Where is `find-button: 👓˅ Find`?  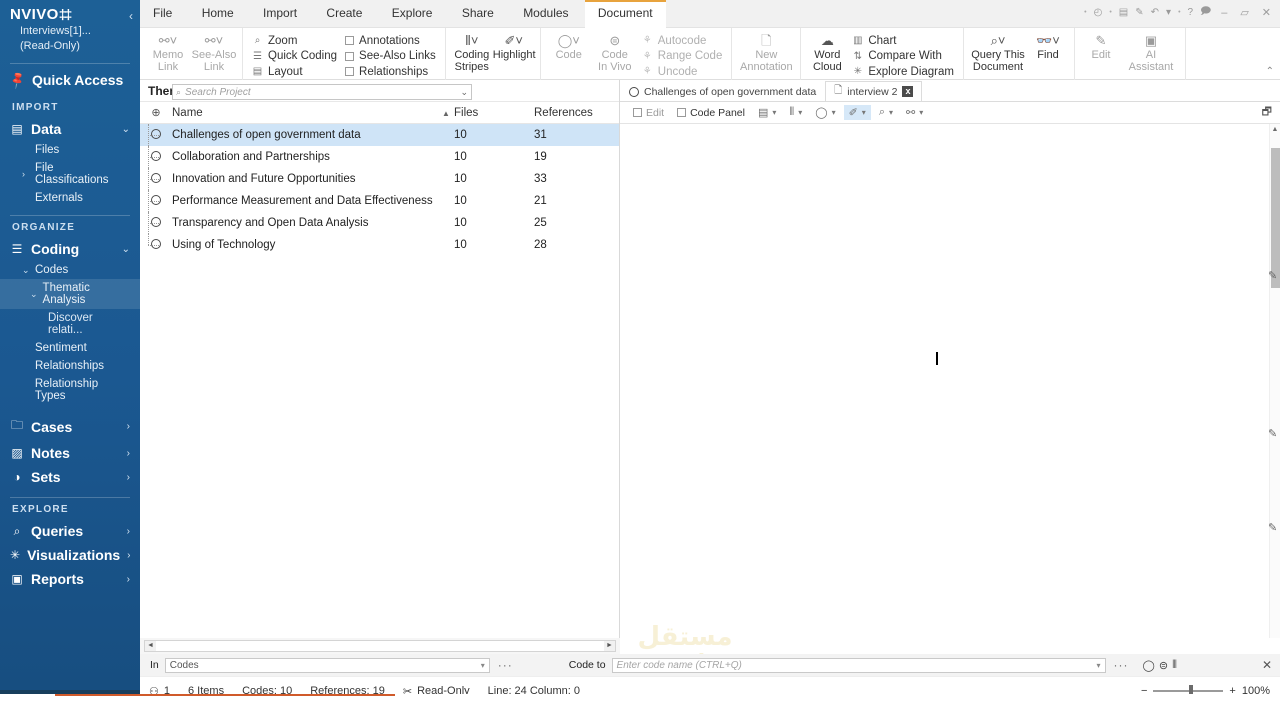
find-button: 👓˅ Find is located at coordinates (1048, 45).